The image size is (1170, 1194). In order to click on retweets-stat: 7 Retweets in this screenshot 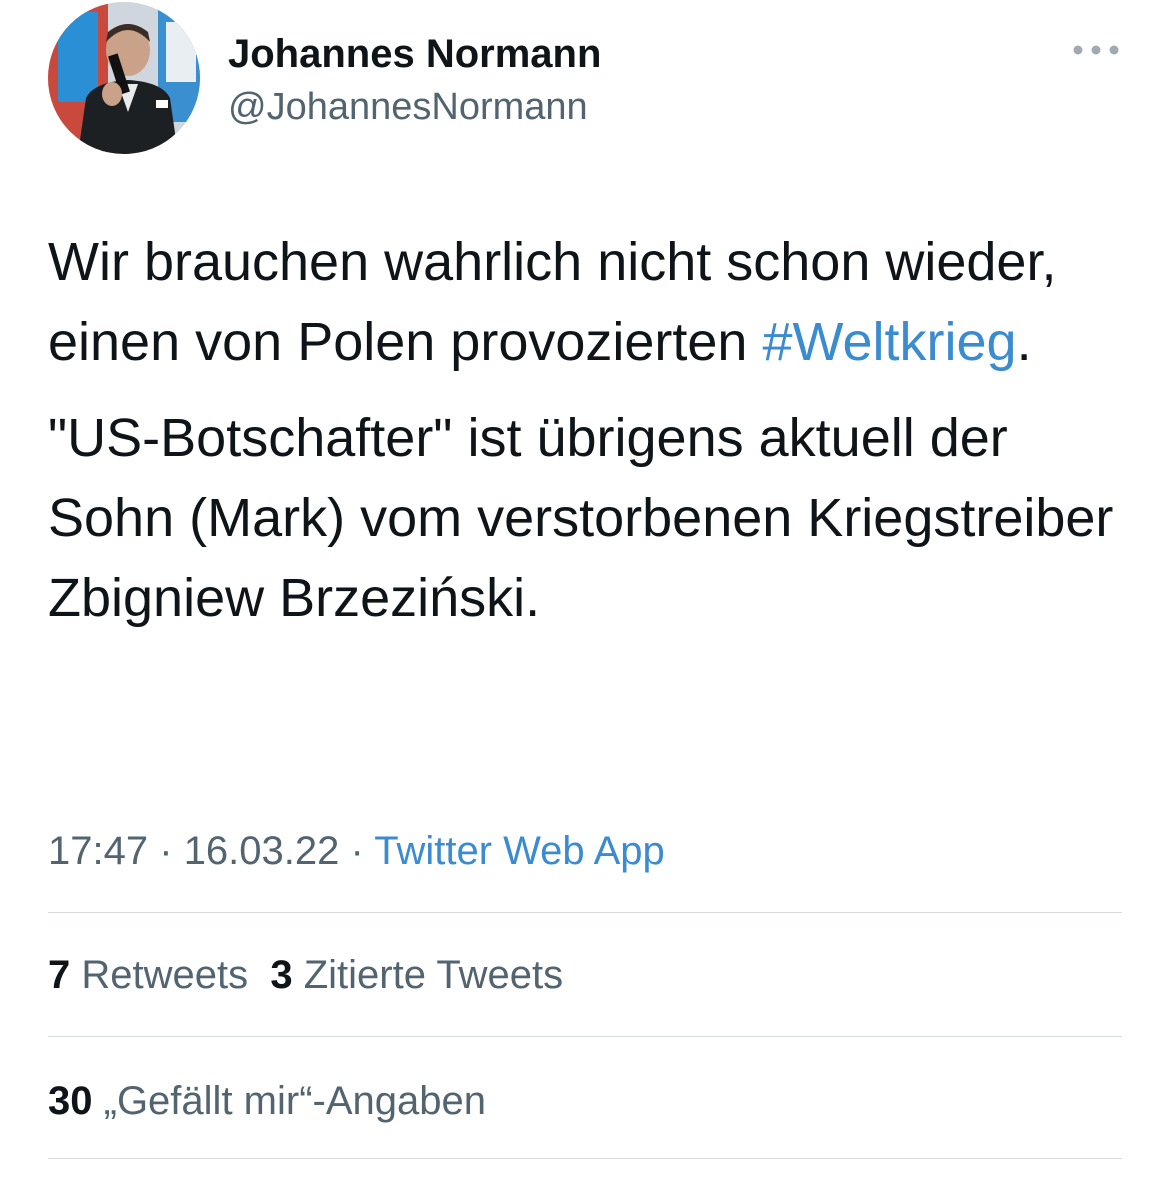, I will do `click(148, 975)`.